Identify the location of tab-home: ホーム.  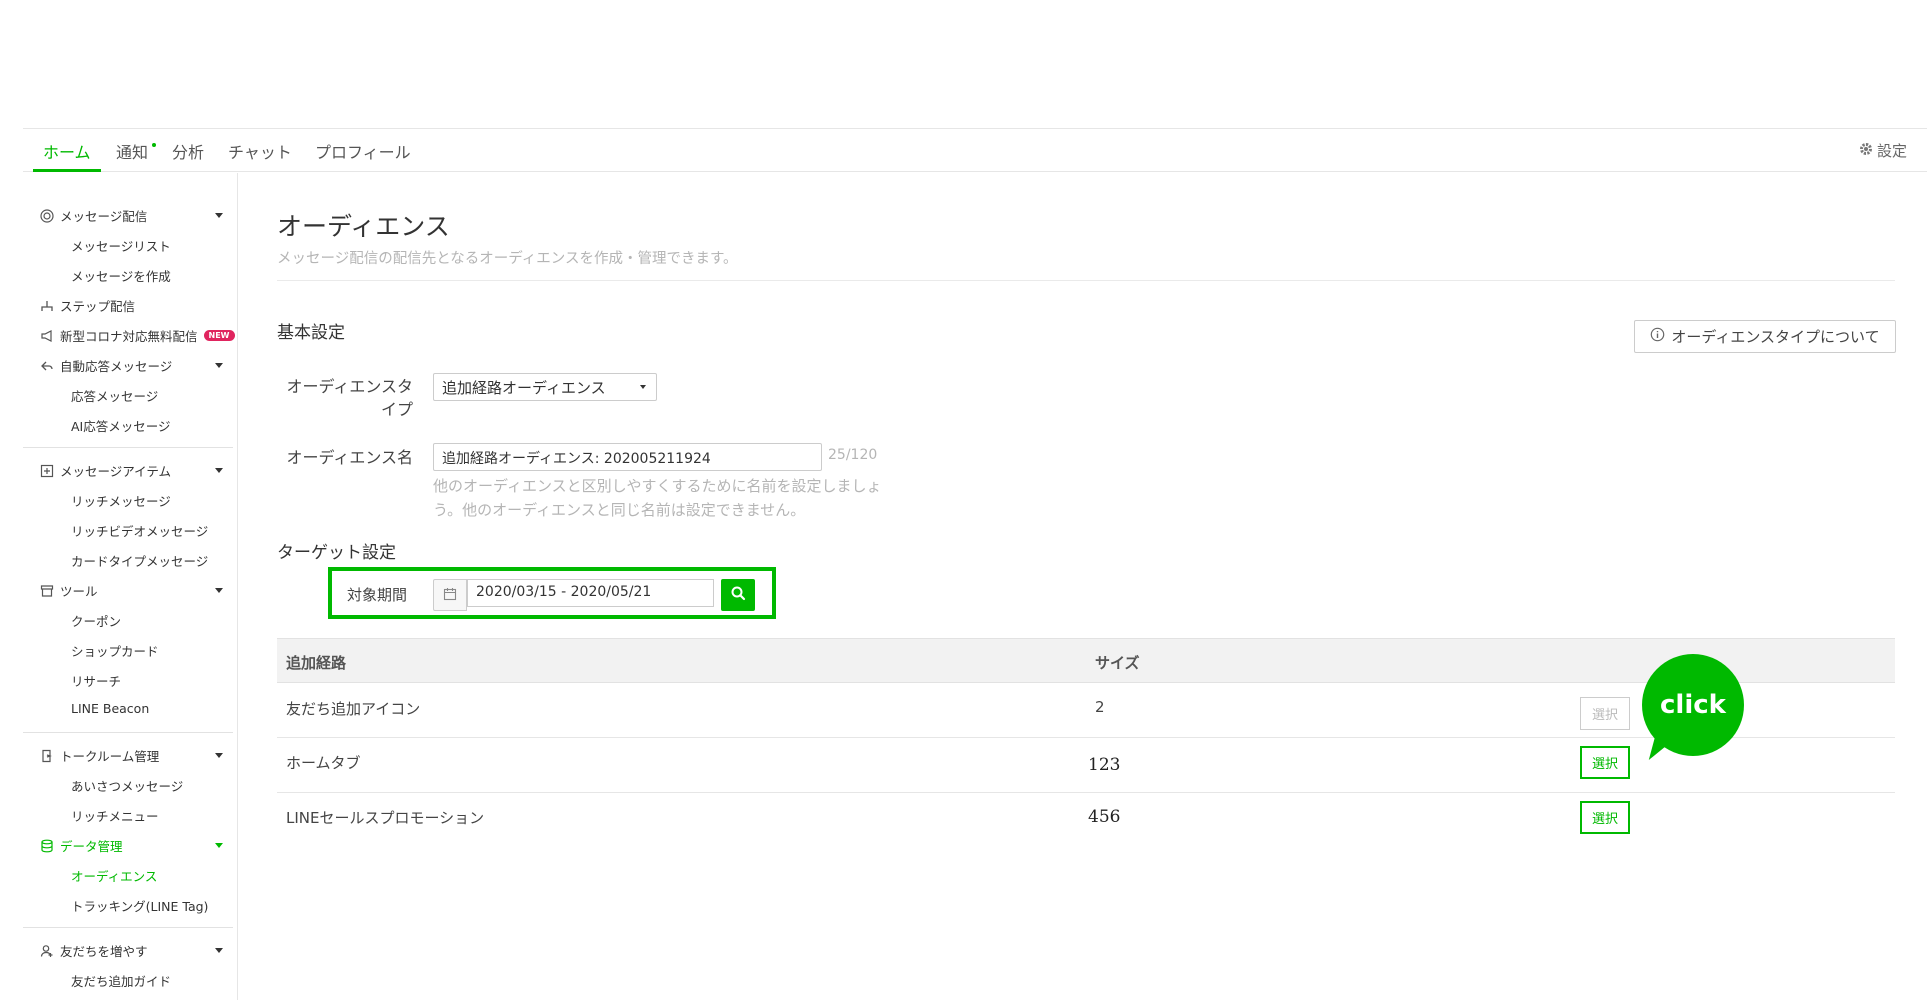
(67, 155).